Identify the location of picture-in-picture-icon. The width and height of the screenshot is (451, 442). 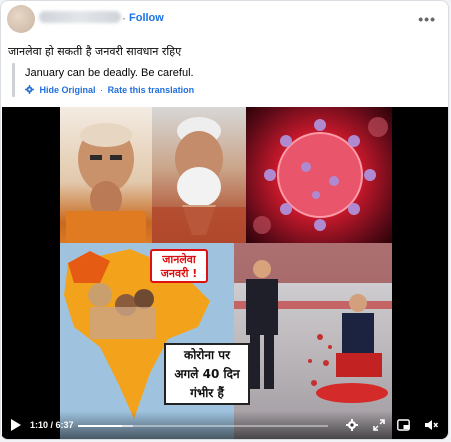
(403, 425).